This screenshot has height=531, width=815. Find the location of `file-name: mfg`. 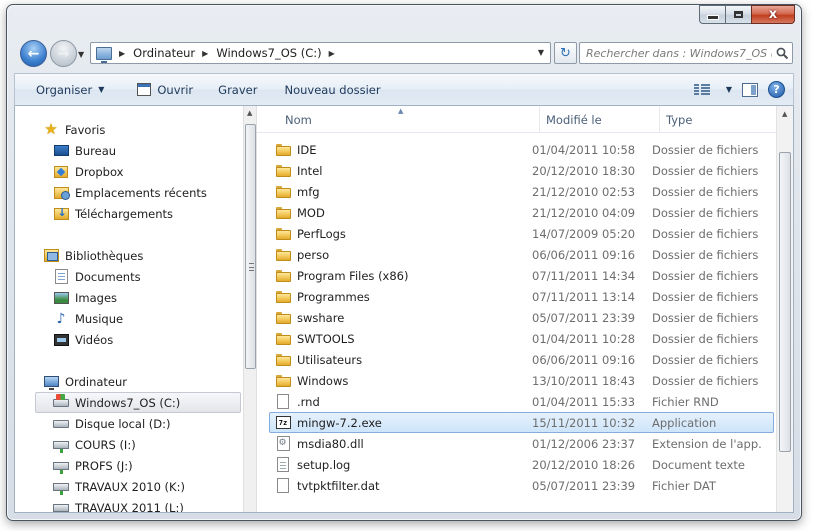

file-name: mfg is located at coordinates (308, 191).